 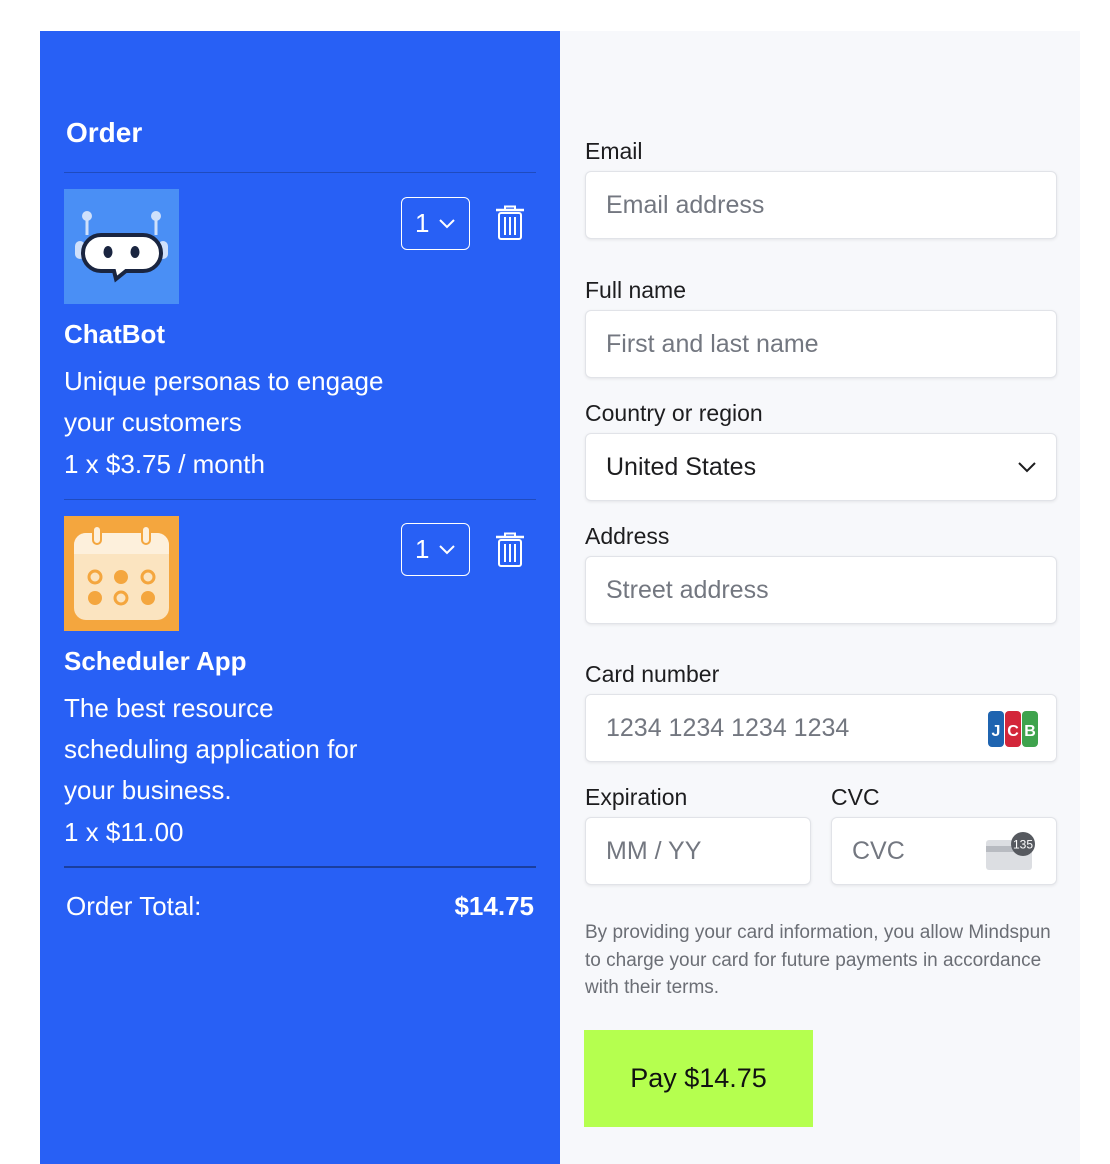 What do you see at coordinates (614, 151) in the screenshot?
I see `email-label: Email` at bounding box center [614, 151].